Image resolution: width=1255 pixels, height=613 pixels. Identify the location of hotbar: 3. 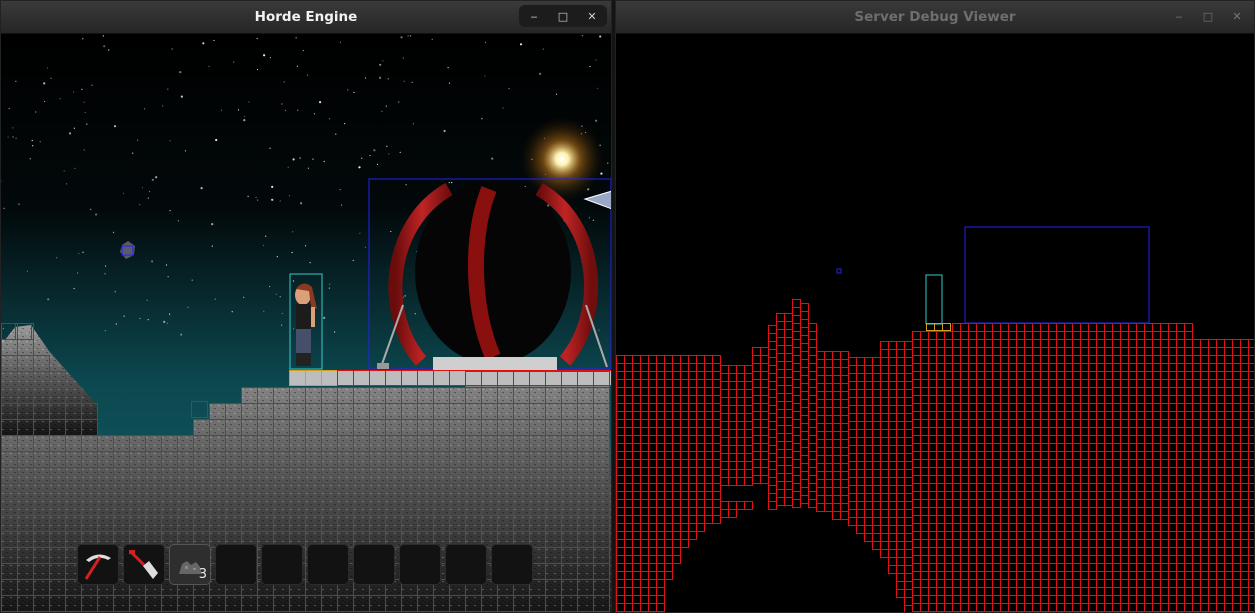
(305, 564).